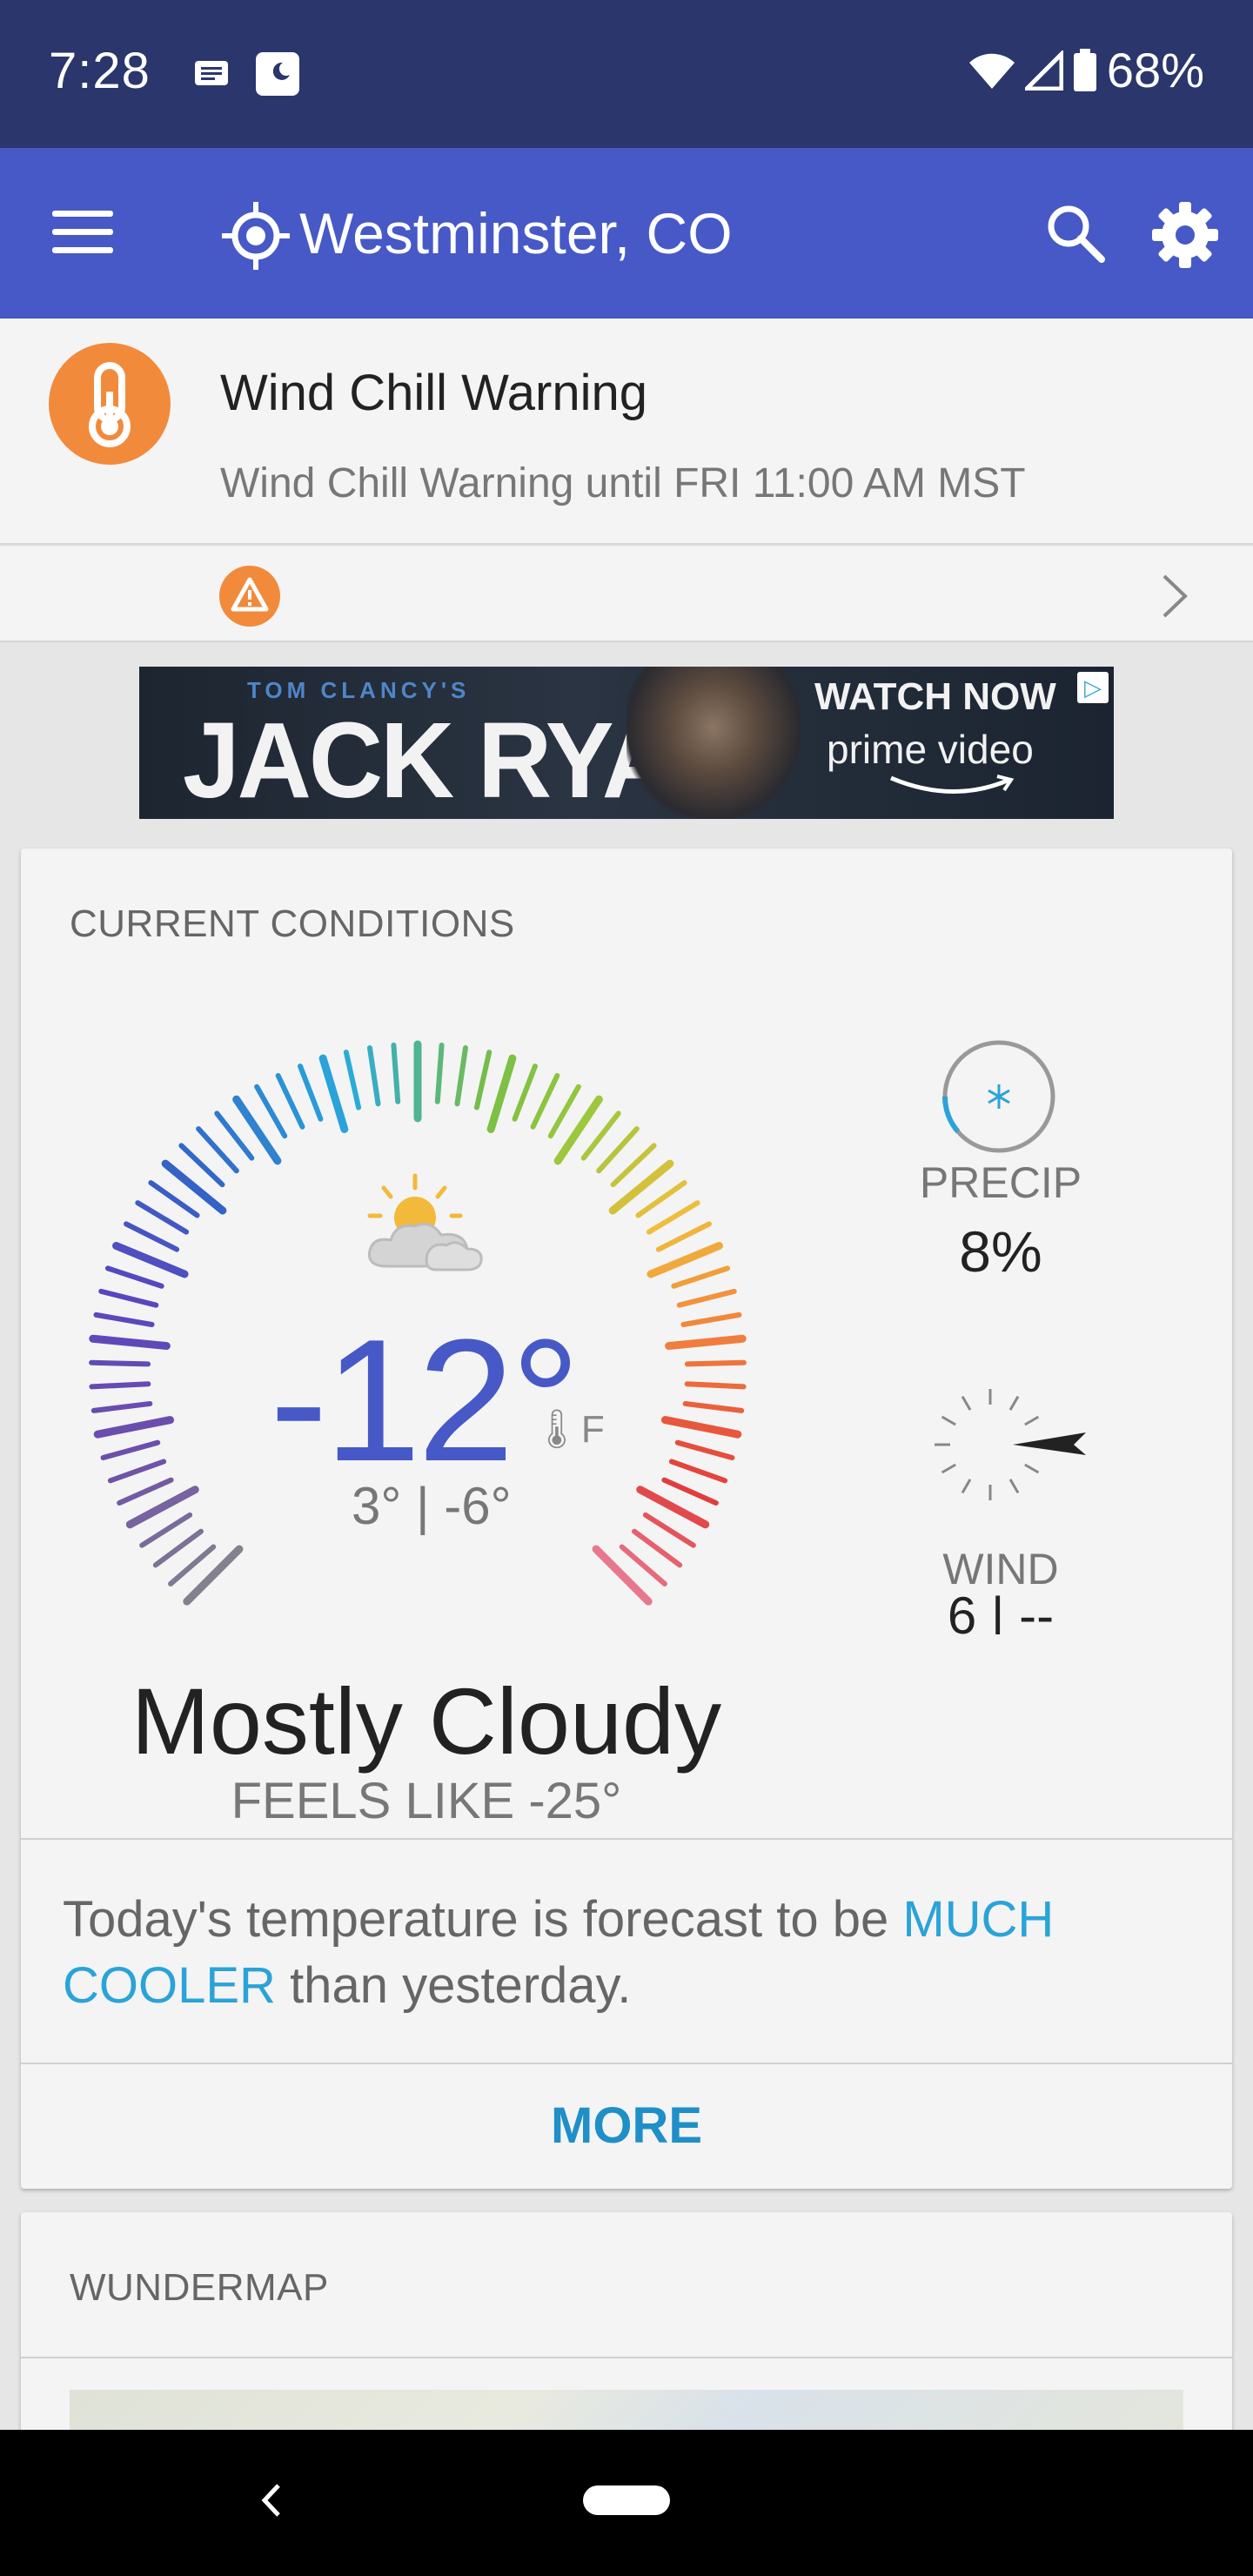 The height and width of the screenshot is (2576, 1253). I want to click on status-time: 7:28, so click(100, 71).